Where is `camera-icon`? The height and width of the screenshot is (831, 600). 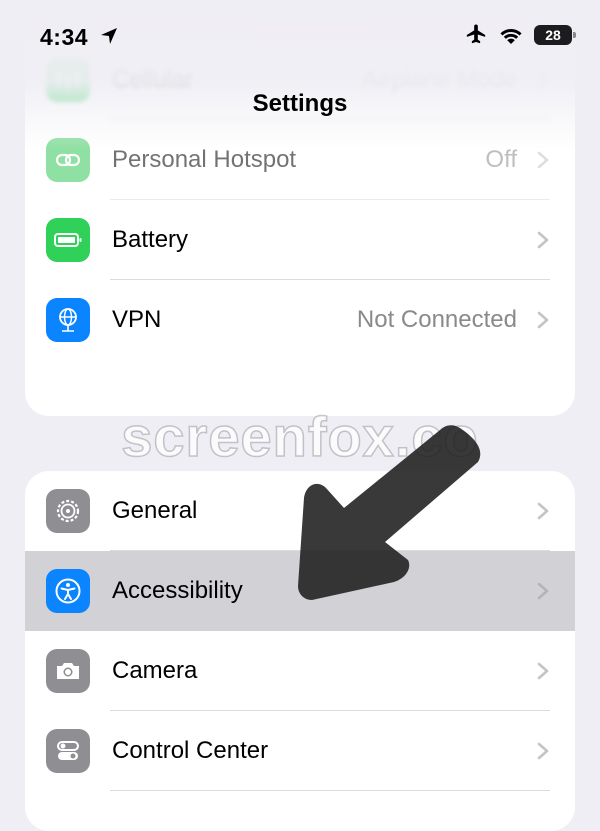
camera-icon is located at coordinates (68, 671).